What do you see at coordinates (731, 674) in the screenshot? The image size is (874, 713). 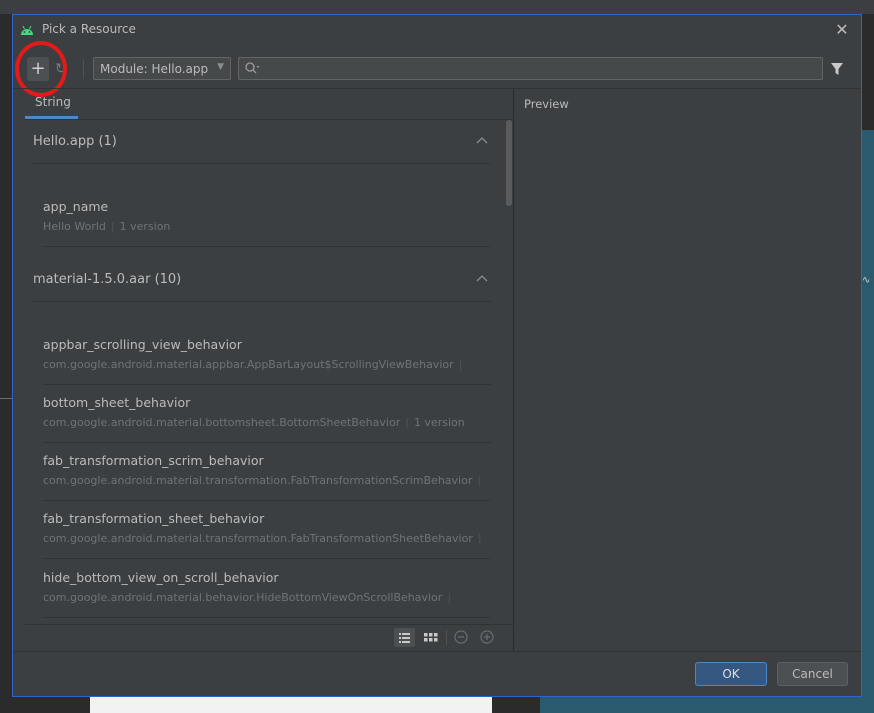 I see `ok-button: OK` at bounding box center [731, 674].